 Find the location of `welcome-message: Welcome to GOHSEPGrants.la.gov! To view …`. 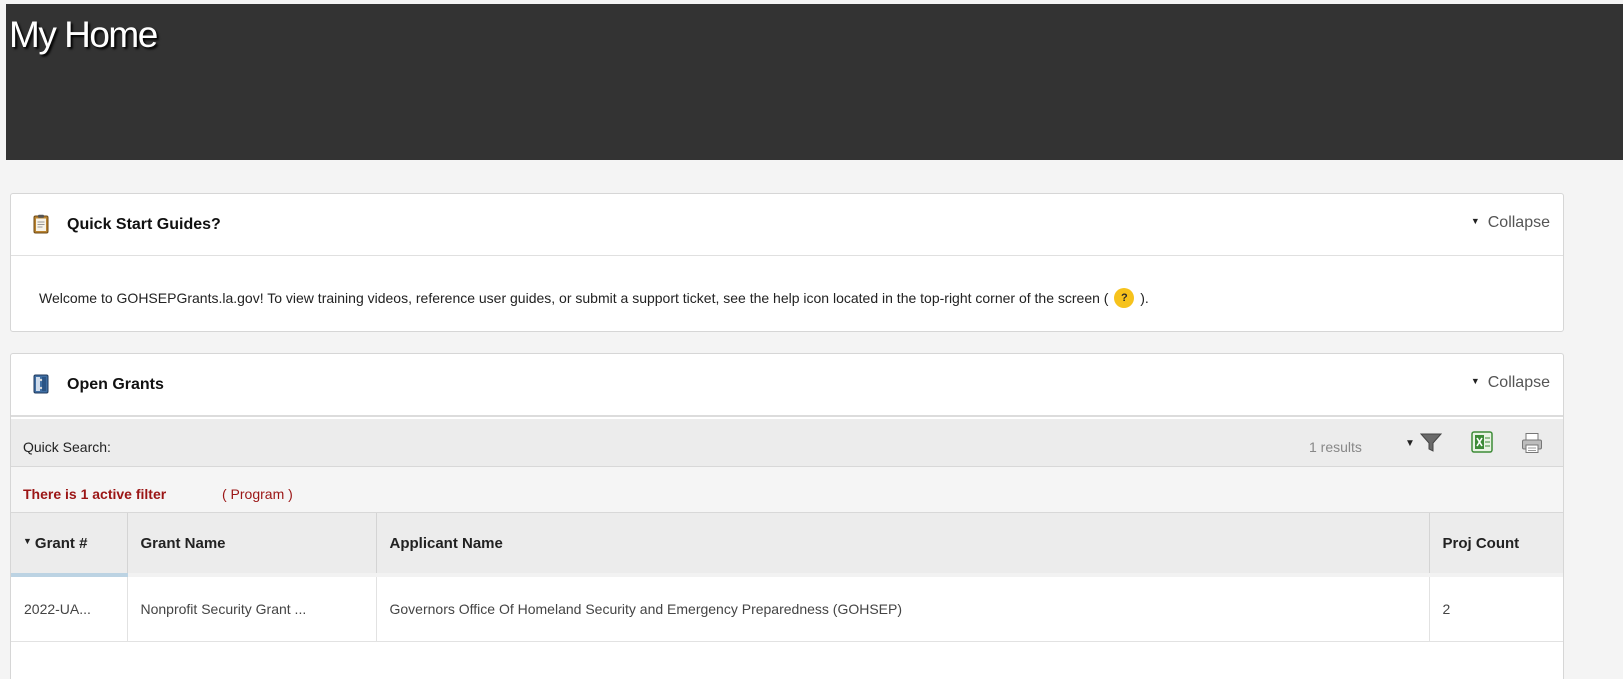

welcome-message: Welcome to GOHSEPGrants.la.gov! To view … is located at coordinates (594, 297).